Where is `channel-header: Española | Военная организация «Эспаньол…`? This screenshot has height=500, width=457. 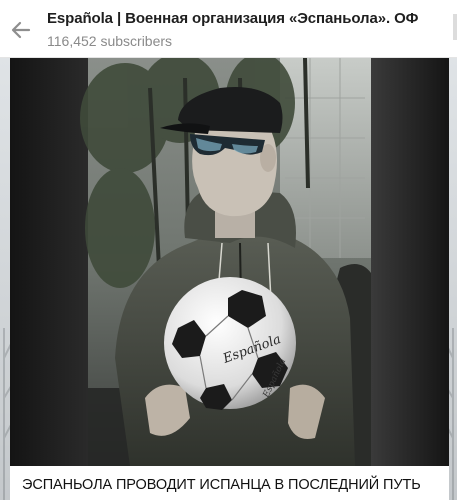 channel-header: Española | Военная организация «Эспаньол… is located at coordinates (228, 29).